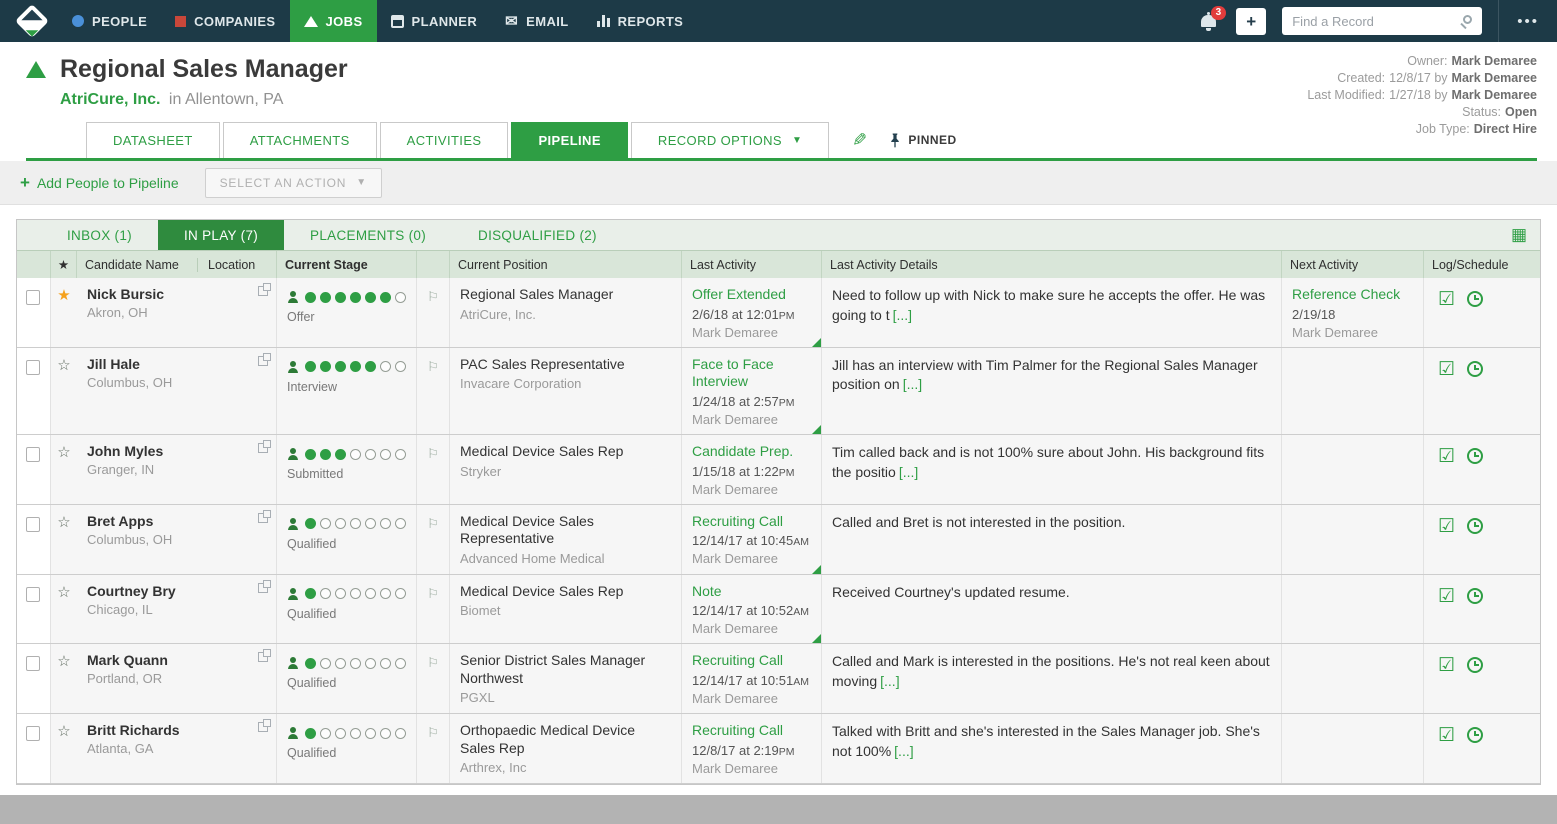 Image resolution: width=1557 pixels, height=824 pixels. What do you see at coordinates (751, 452) in the screenshot?
I see `last-activity-type: Candidate Prep.` at bounding box center [751, 452].